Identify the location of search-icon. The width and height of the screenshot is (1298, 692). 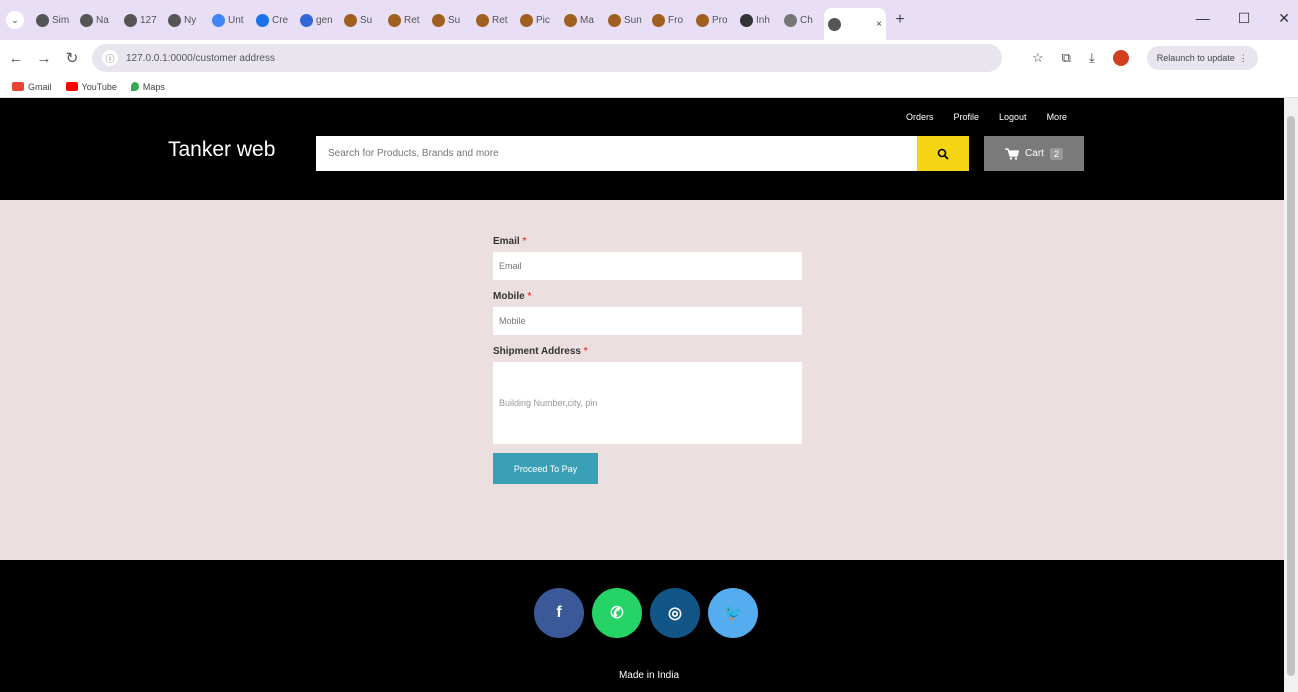
(943, 154).